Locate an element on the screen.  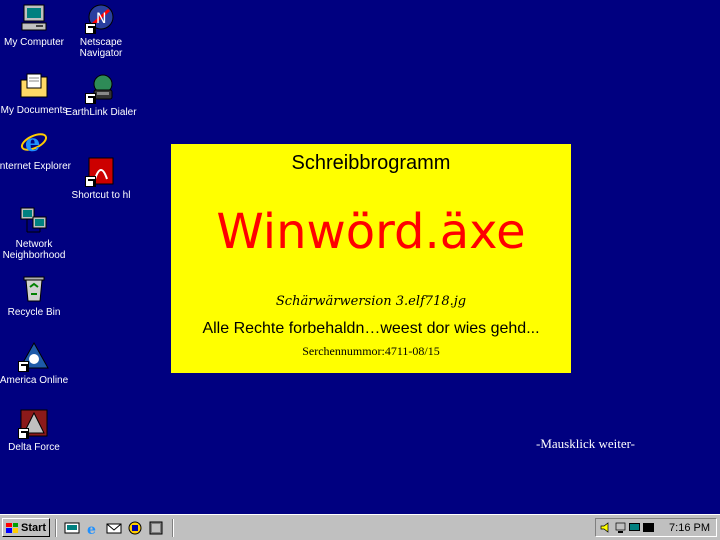
monitor-tray-icon is located at coordinates (634, 527).